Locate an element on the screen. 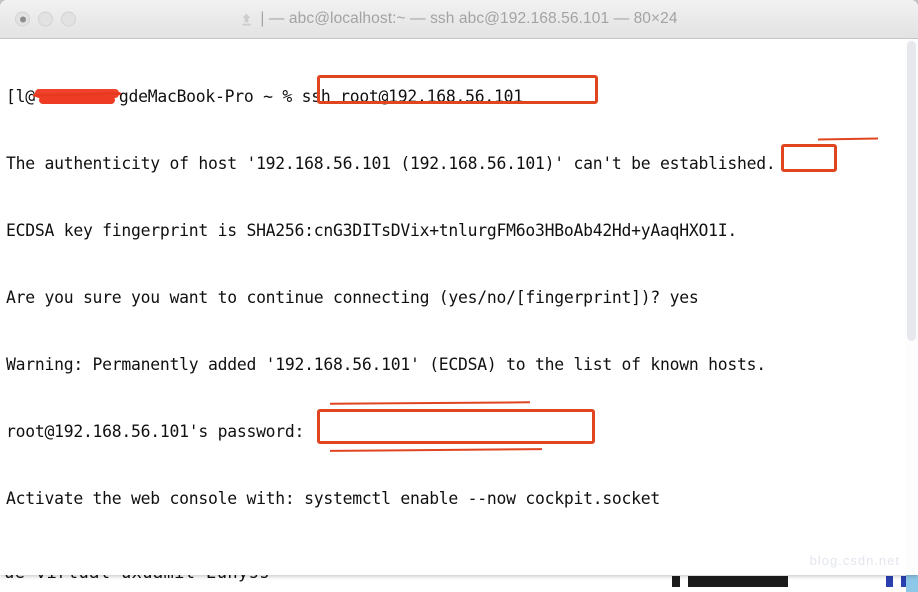 This screenshot has width=918, height=592. redacted-hostname is located at coordinates (76, 96).